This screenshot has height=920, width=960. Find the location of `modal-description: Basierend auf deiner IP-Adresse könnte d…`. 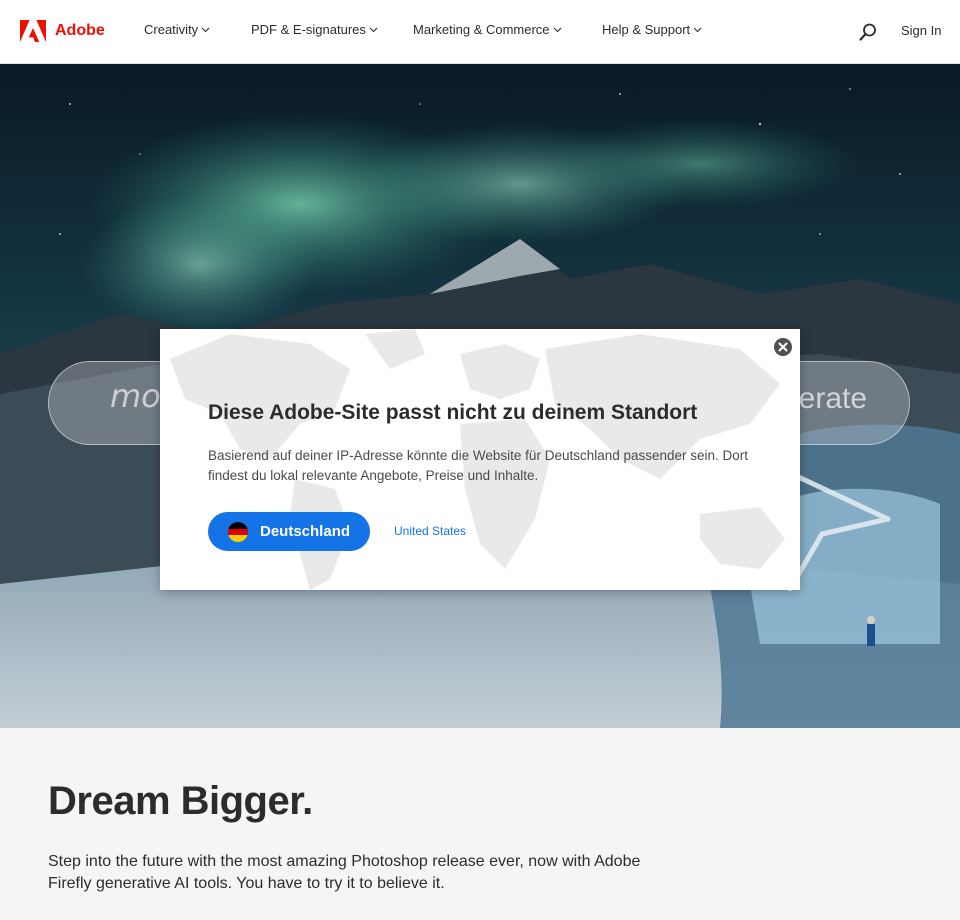

modal-description: Basierend auf deiner IP-Adresse könnte d… is located at coordinates (478, 465).